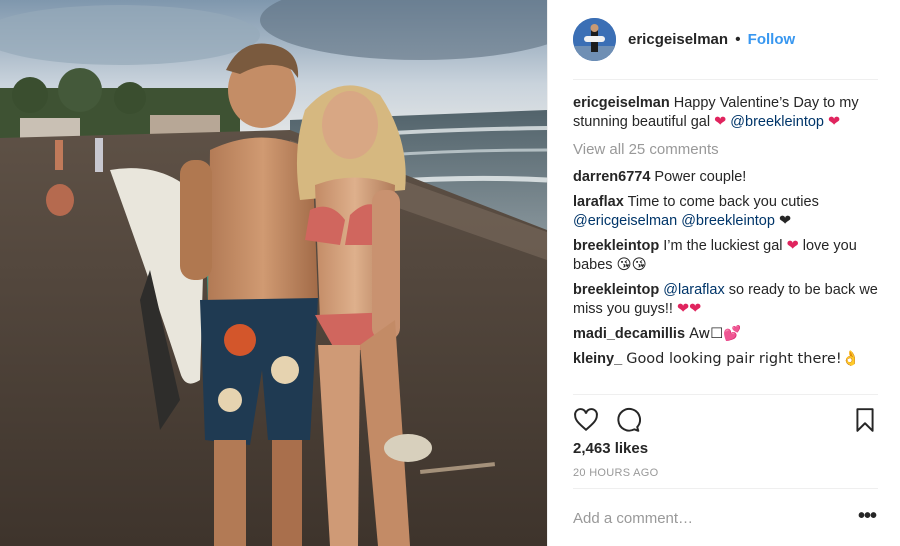 This screenshot has width=900, height=546. What do you see at coordinates (785, 221) in the screenshot?
I see `comment-emoji: ❤` at bounding box center [785, 221].